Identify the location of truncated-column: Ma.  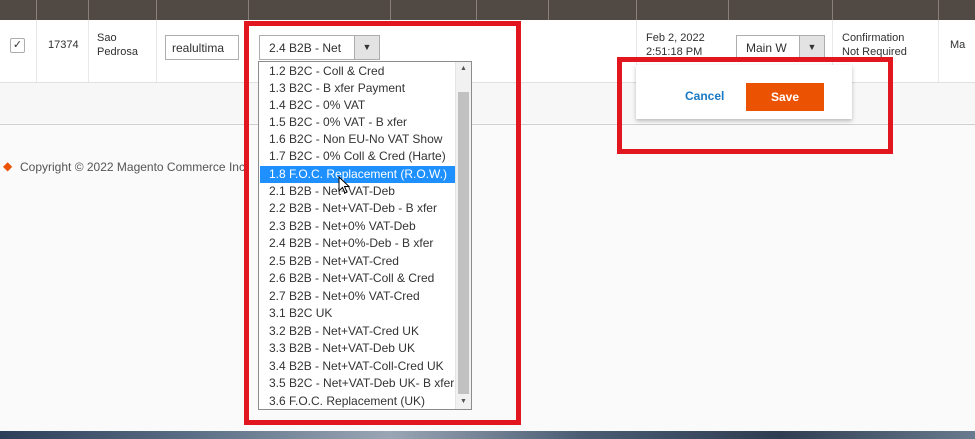
(958, 45).